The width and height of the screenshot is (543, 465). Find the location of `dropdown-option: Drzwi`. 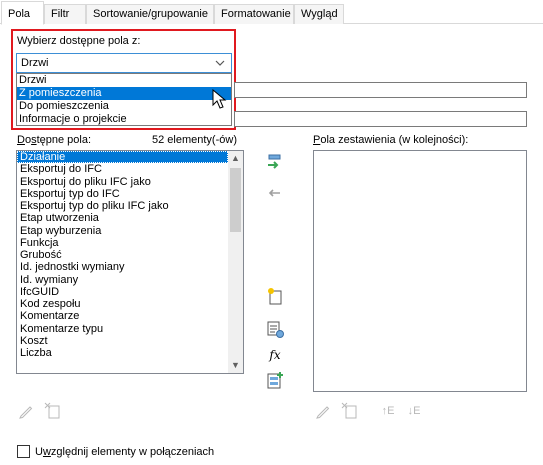

dropdown-option: Drzwi is located at coordinates (124, 80).